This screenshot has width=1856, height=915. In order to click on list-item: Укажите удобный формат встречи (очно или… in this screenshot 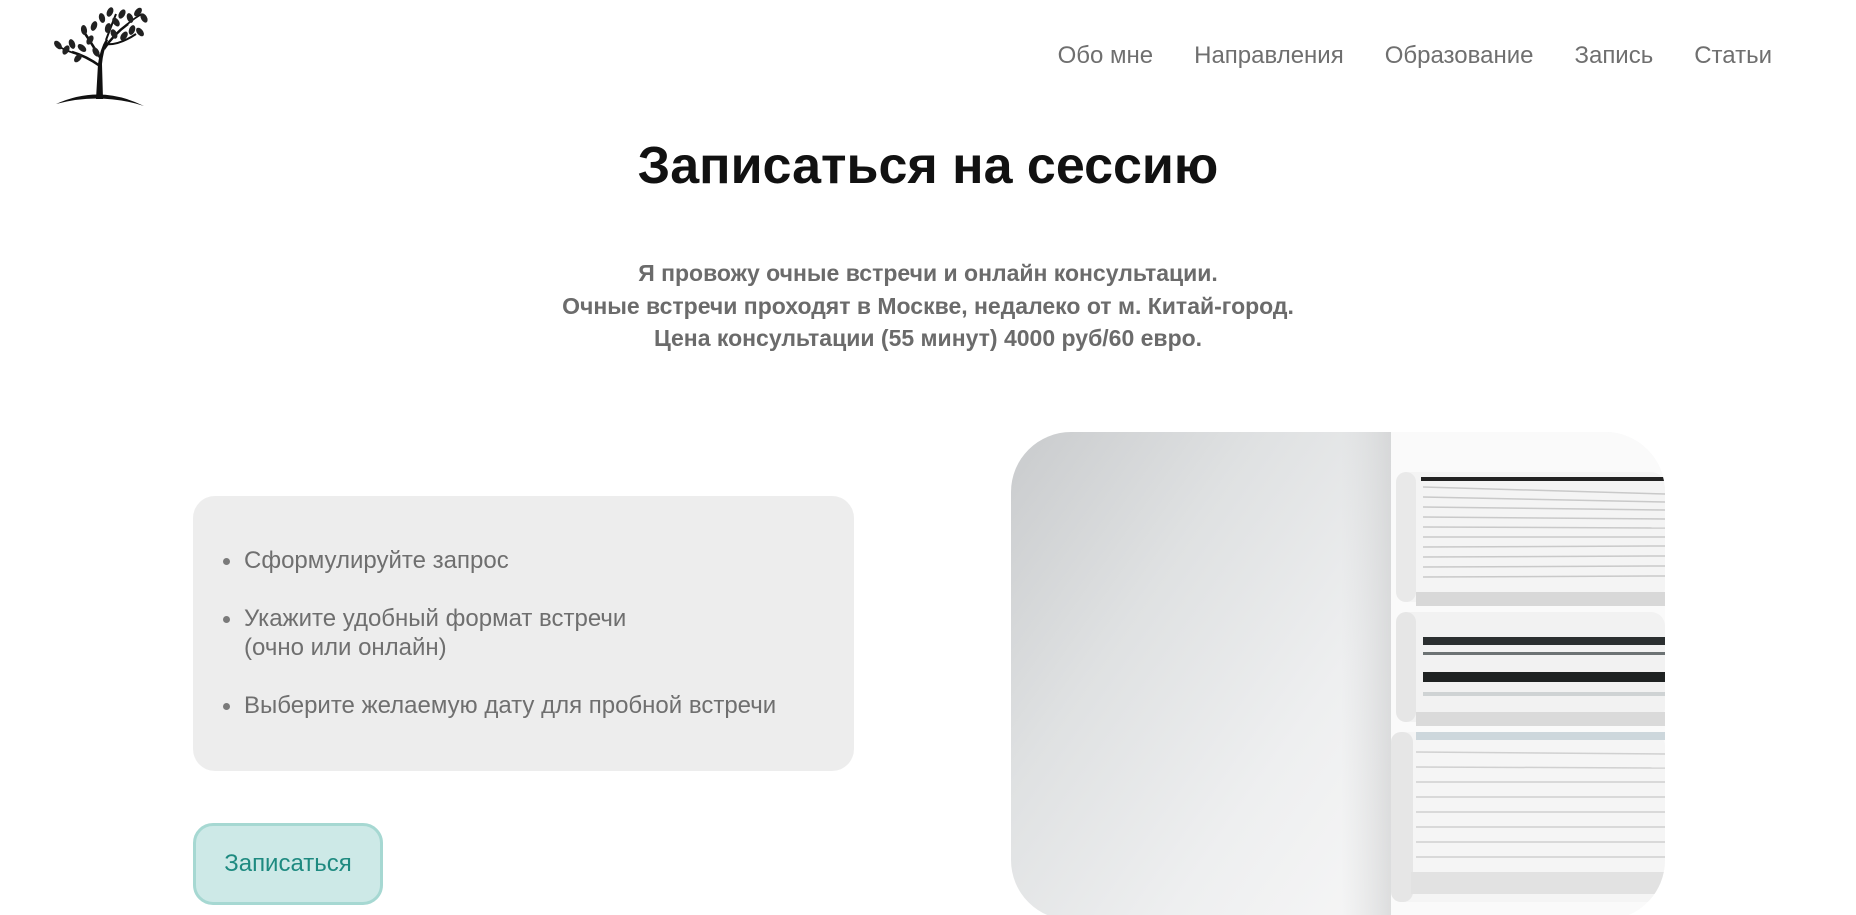, I will do `click(523, 633)`.